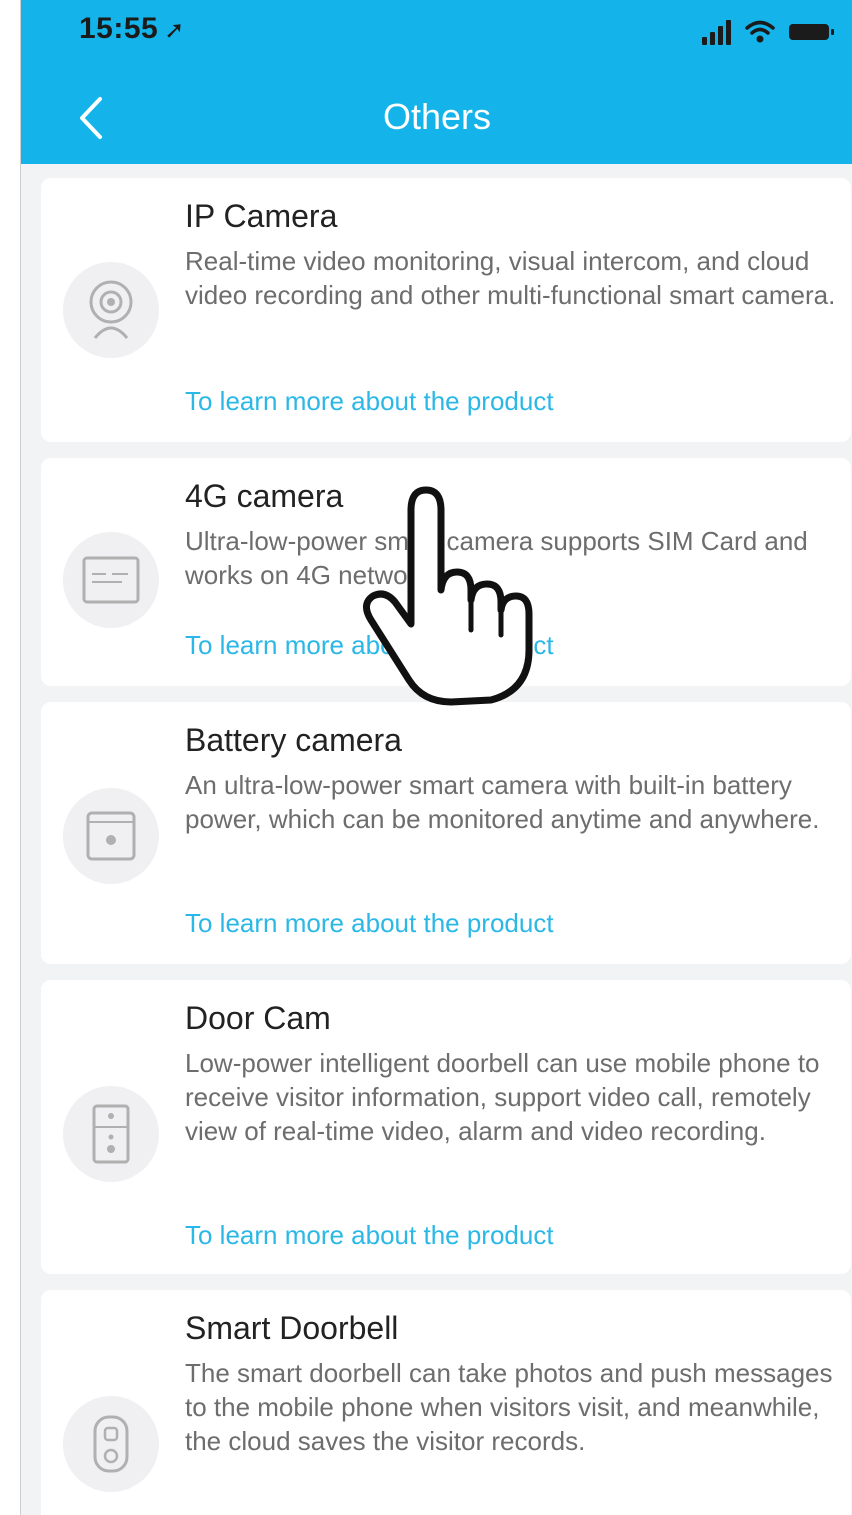  Describe the element at coordinates (111, 310) in the screenshot. I see `ip-camera-icon` at that location.